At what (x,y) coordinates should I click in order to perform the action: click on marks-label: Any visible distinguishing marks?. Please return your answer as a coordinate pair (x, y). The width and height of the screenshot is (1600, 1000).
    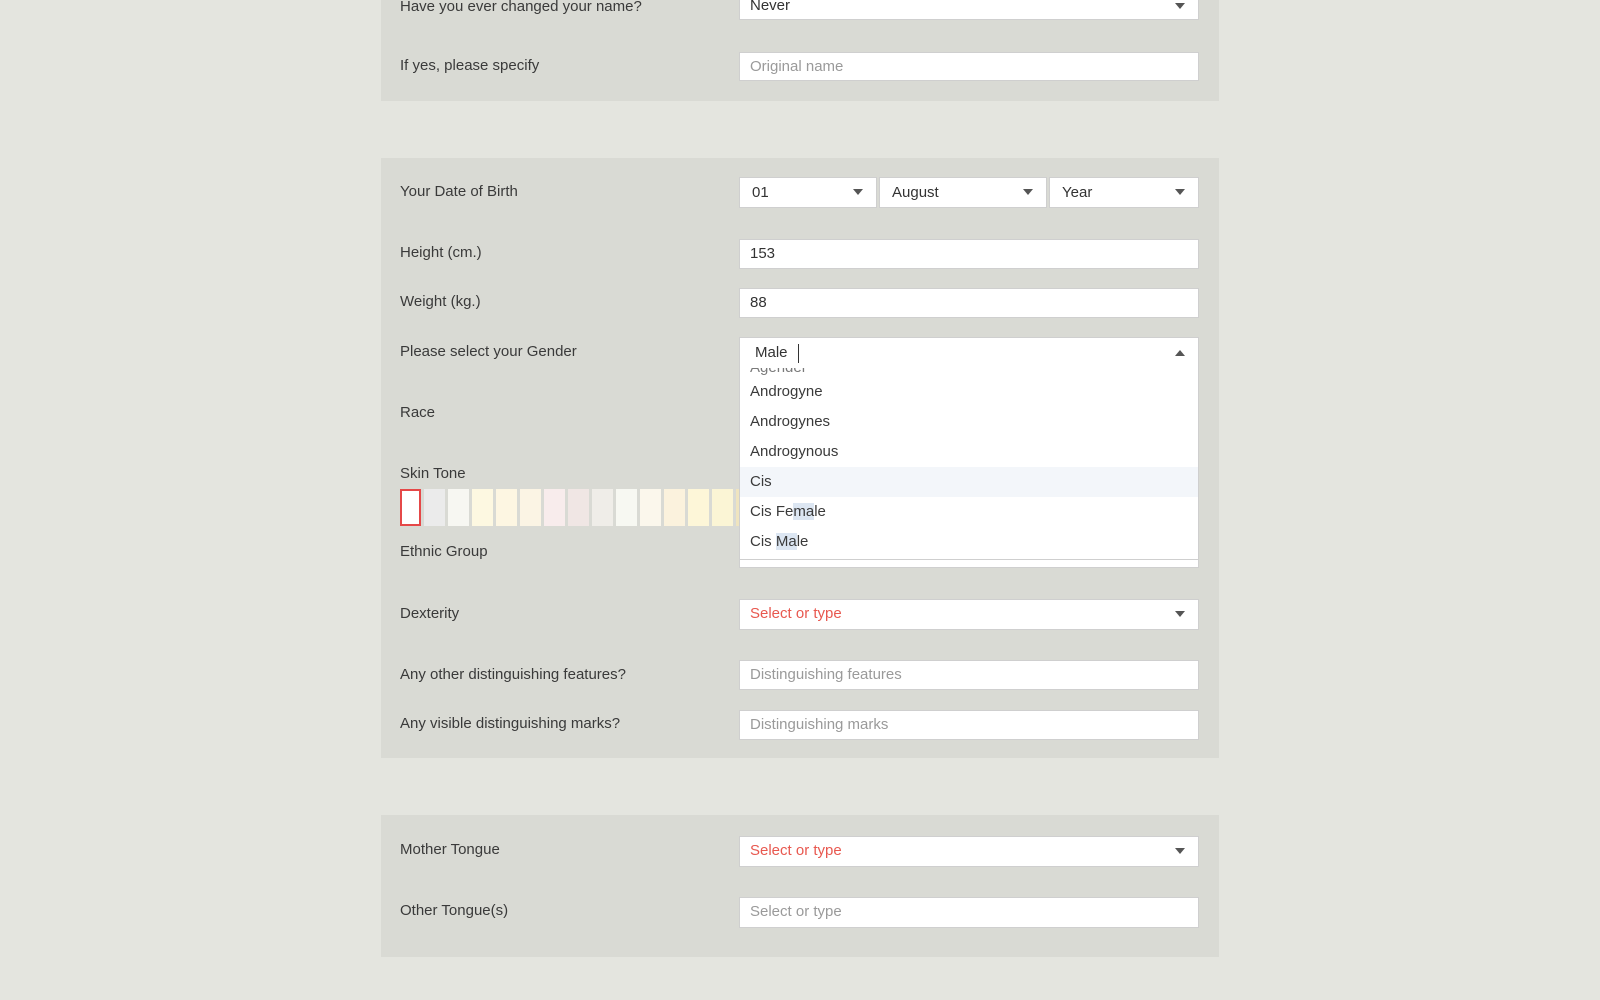
    Looking at the image, I should click on (510, 723).